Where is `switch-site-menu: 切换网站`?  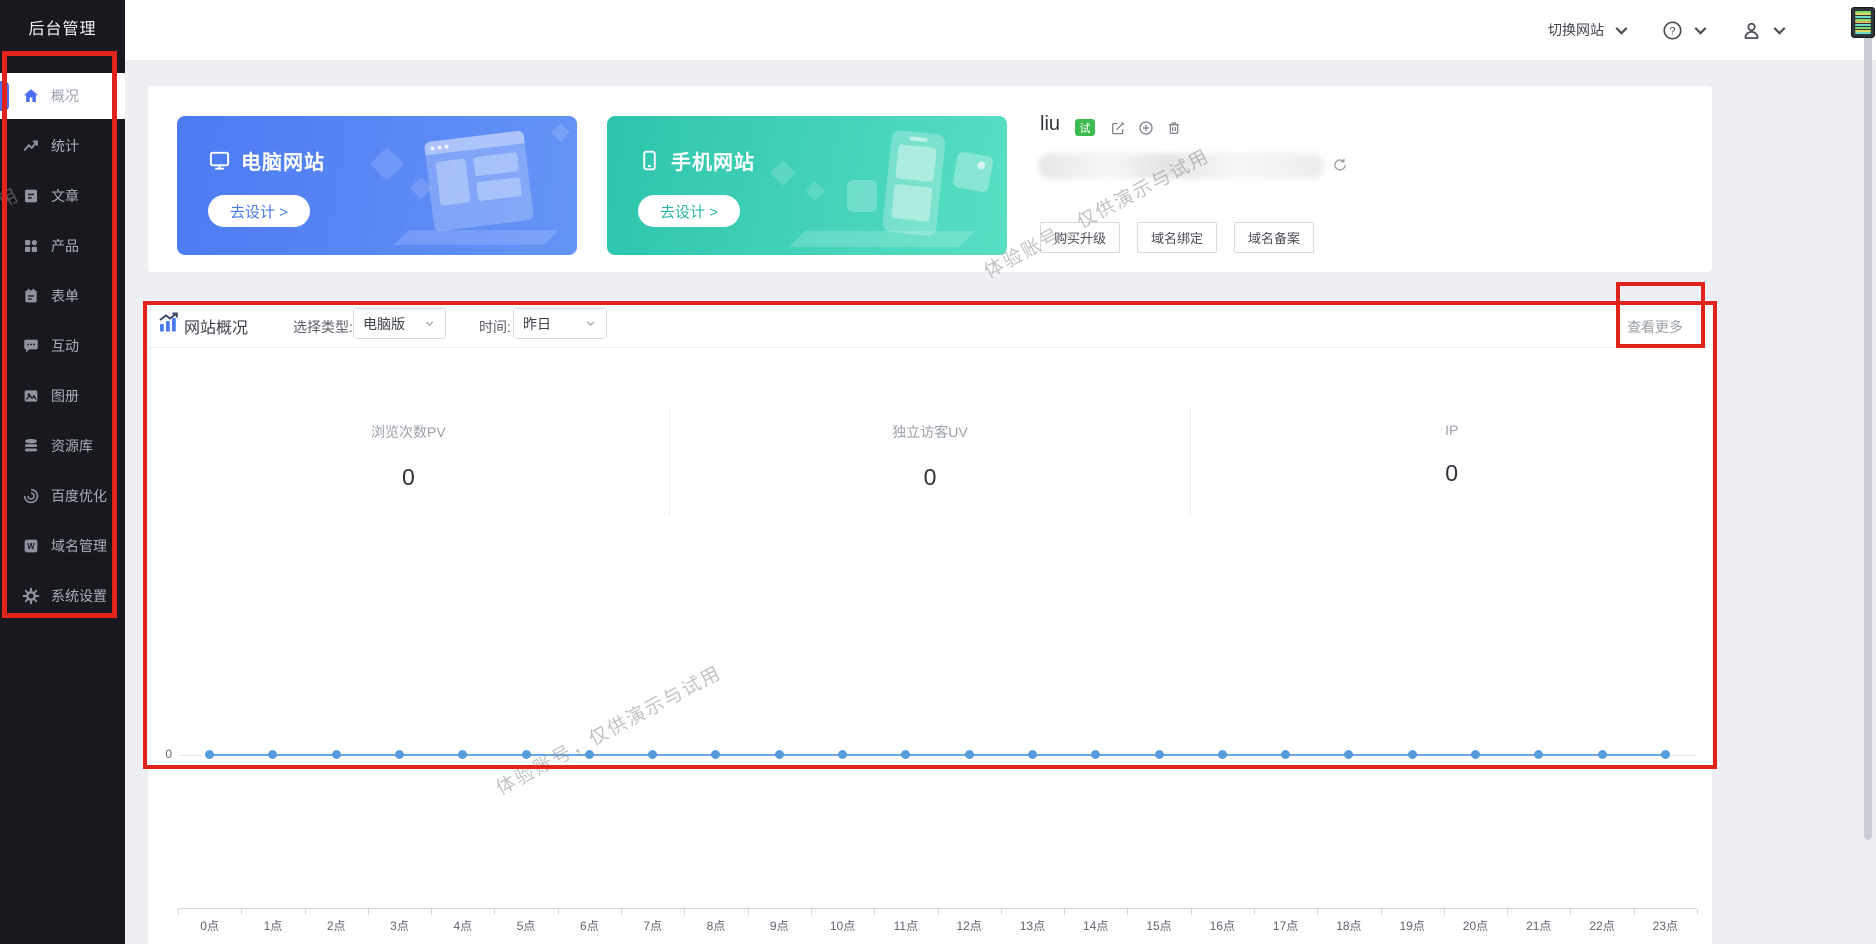 switch-site-menu: 切换网站 is located at coordinates (1590, 30).